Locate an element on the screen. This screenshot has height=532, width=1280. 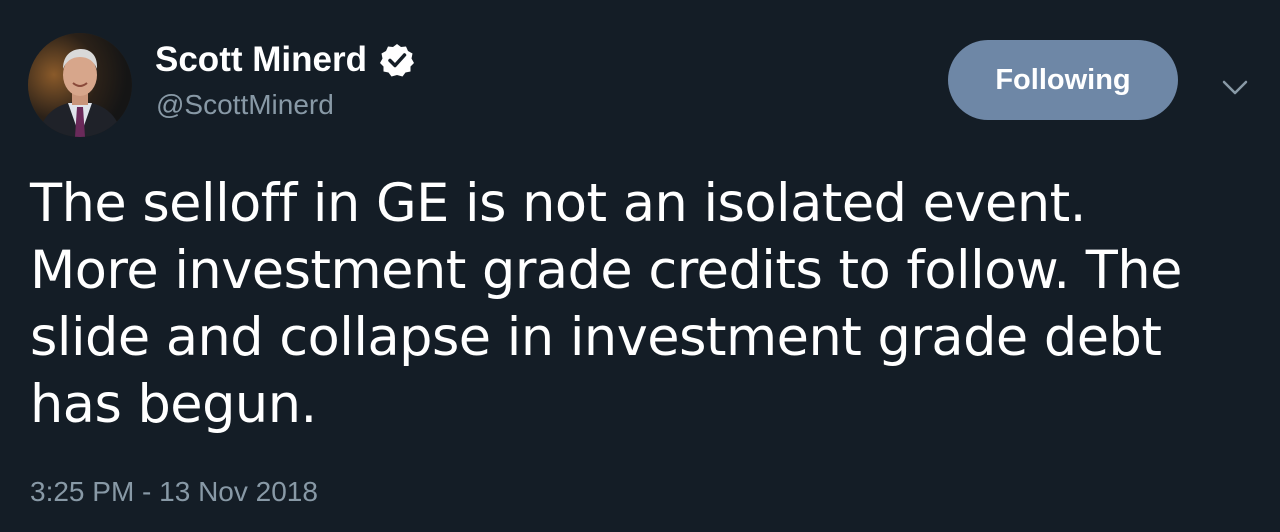
name-row: Scott Minerd is located at coordinates (285, 60).